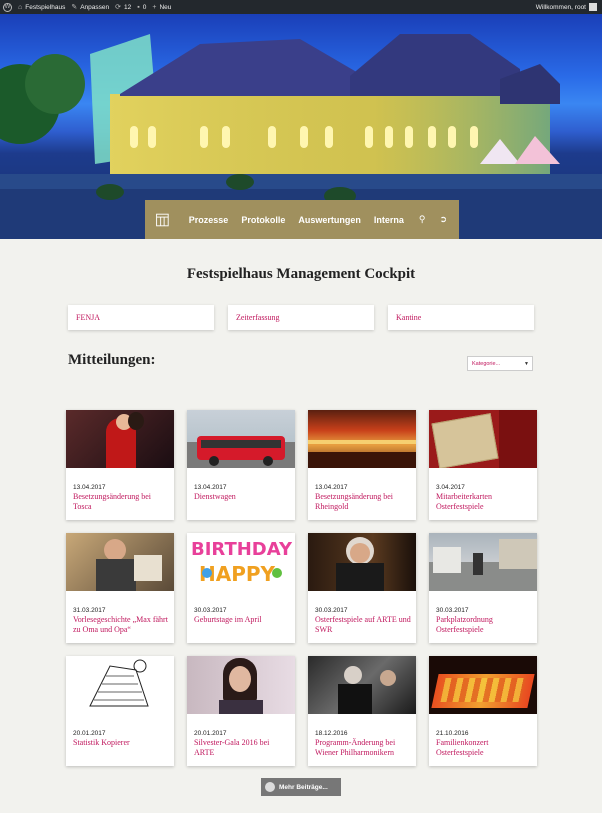 The height and width of the screenshot is (813, 602). Describe the element at coordinates (242, 549) in the screenshot. I see `svg-text: BIRTHDAY` at that location.